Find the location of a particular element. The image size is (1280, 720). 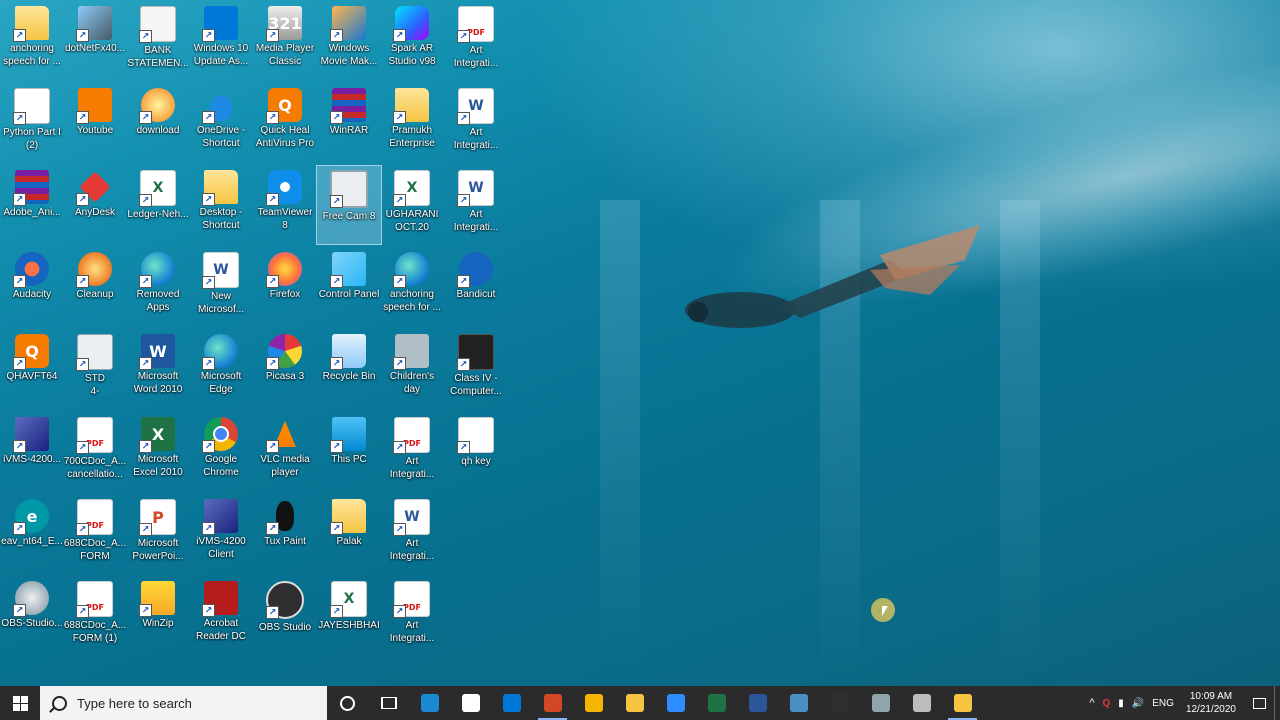

desktop-icon: ↗ Spark AR Studio v98 is located at coordinates (412, 41).